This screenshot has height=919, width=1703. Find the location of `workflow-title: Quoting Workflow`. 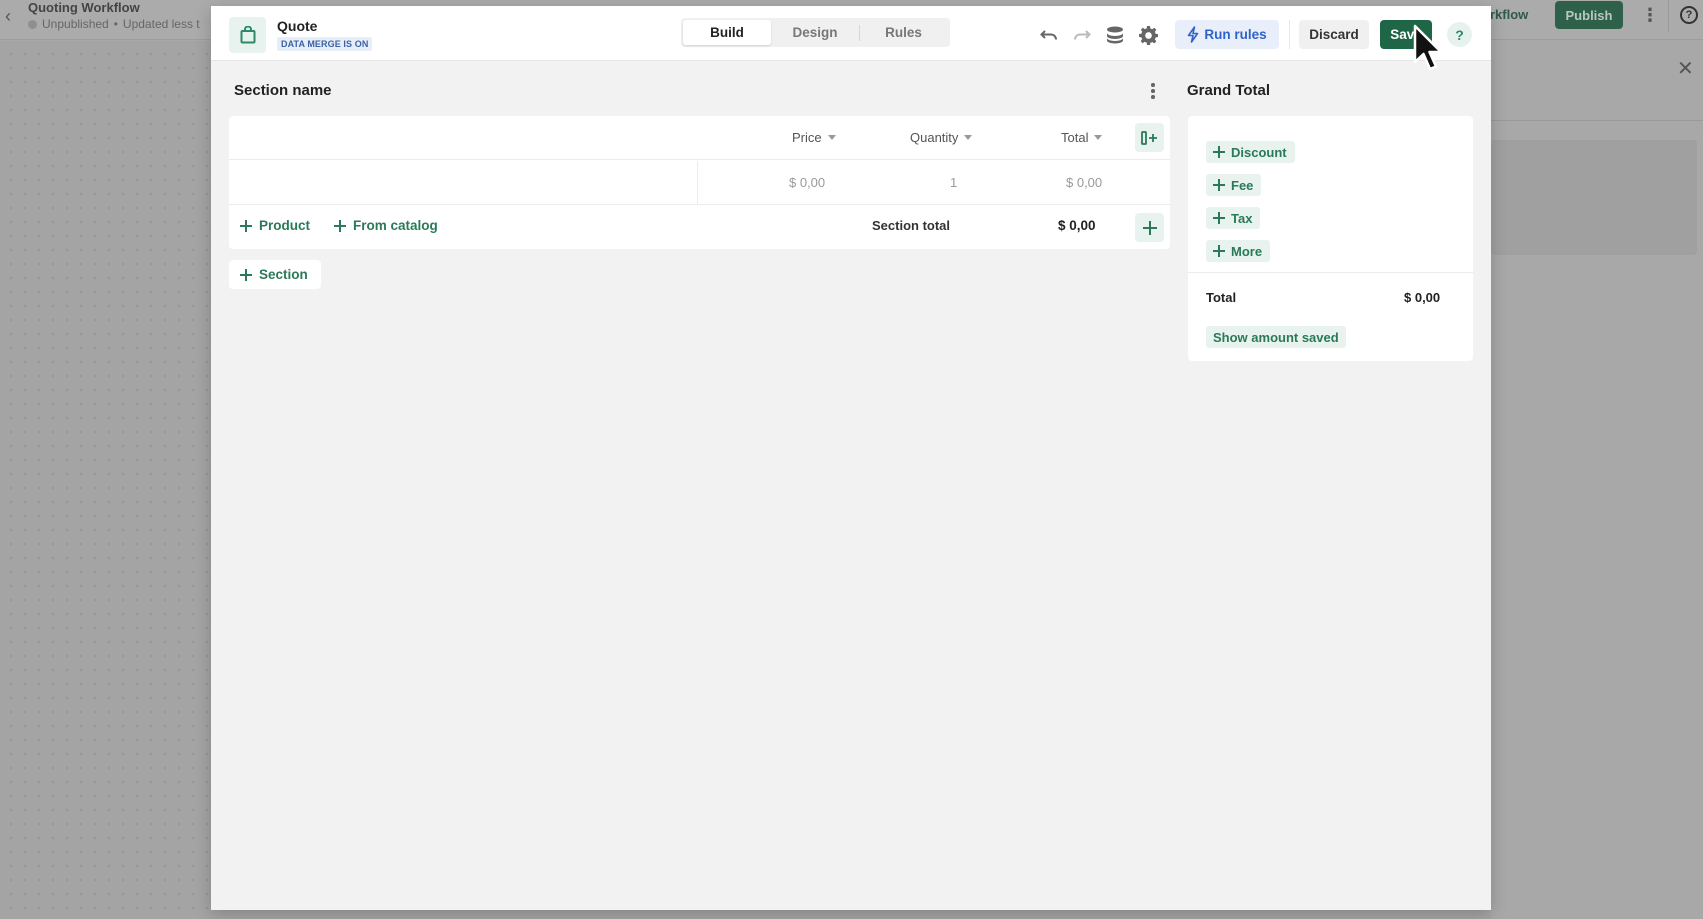

workflow-title: Quoting Workflow is located at coordinates (84, 7).